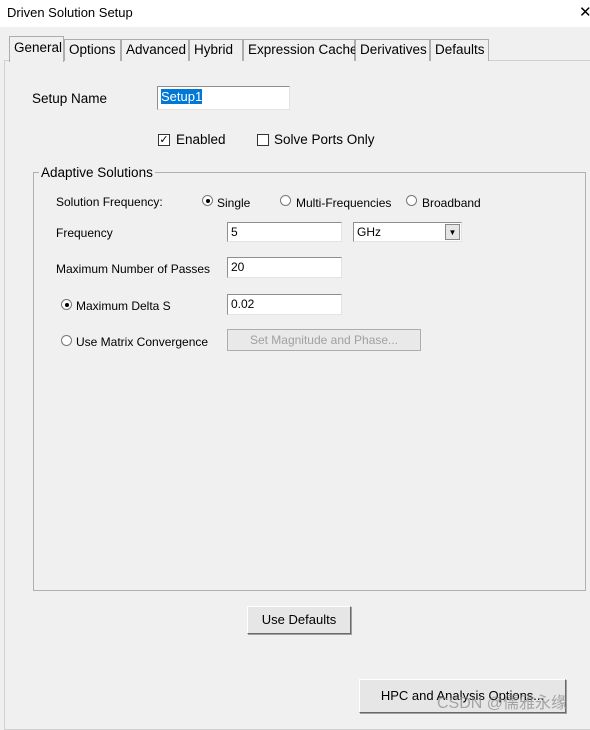 This screenshot has width=590, height=730. What do you see at coordinates (216, 50) in the screenshot?
I see `tab-hybrid: Hybrid` at bounding box center [216, 50].